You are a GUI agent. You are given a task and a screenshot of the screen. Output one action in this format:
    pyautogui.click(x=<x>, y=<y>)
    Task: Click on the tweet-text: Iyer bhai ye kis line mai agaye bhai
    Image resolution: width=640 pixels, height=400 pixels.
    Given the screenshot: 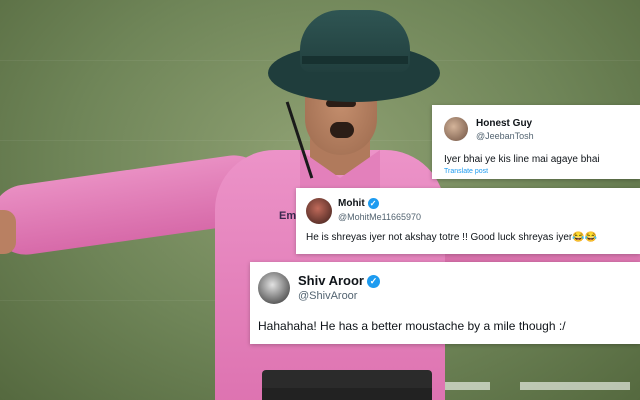 What is the action you would take?
    pyautogui.click(x=522, y=159)
    